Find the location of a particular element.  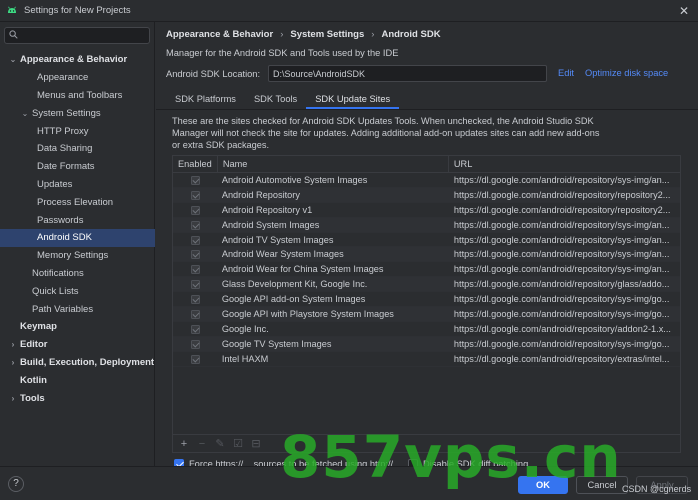

sidebar-item-label: Path Variables is located at coordinates (63, 309).